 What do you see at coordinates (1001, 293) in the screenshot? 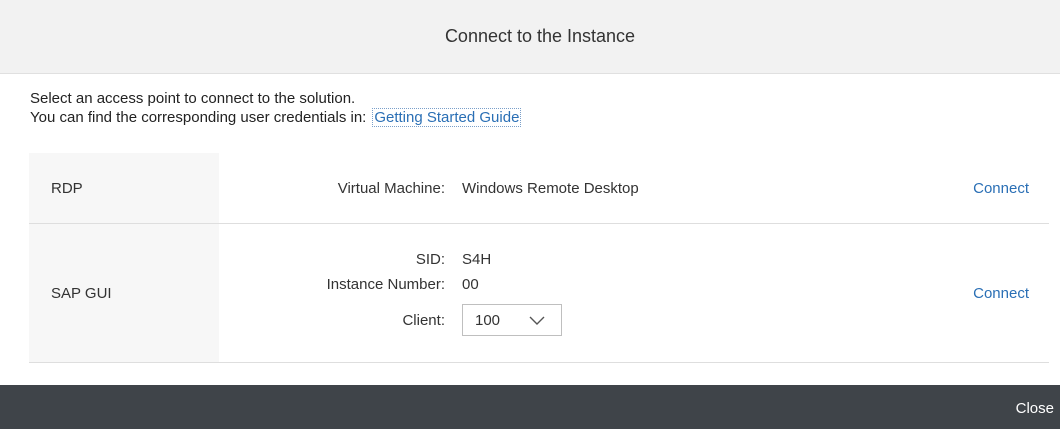
I see `sap-gui-connect-link: Connect` at bounding box center [1001, 293].